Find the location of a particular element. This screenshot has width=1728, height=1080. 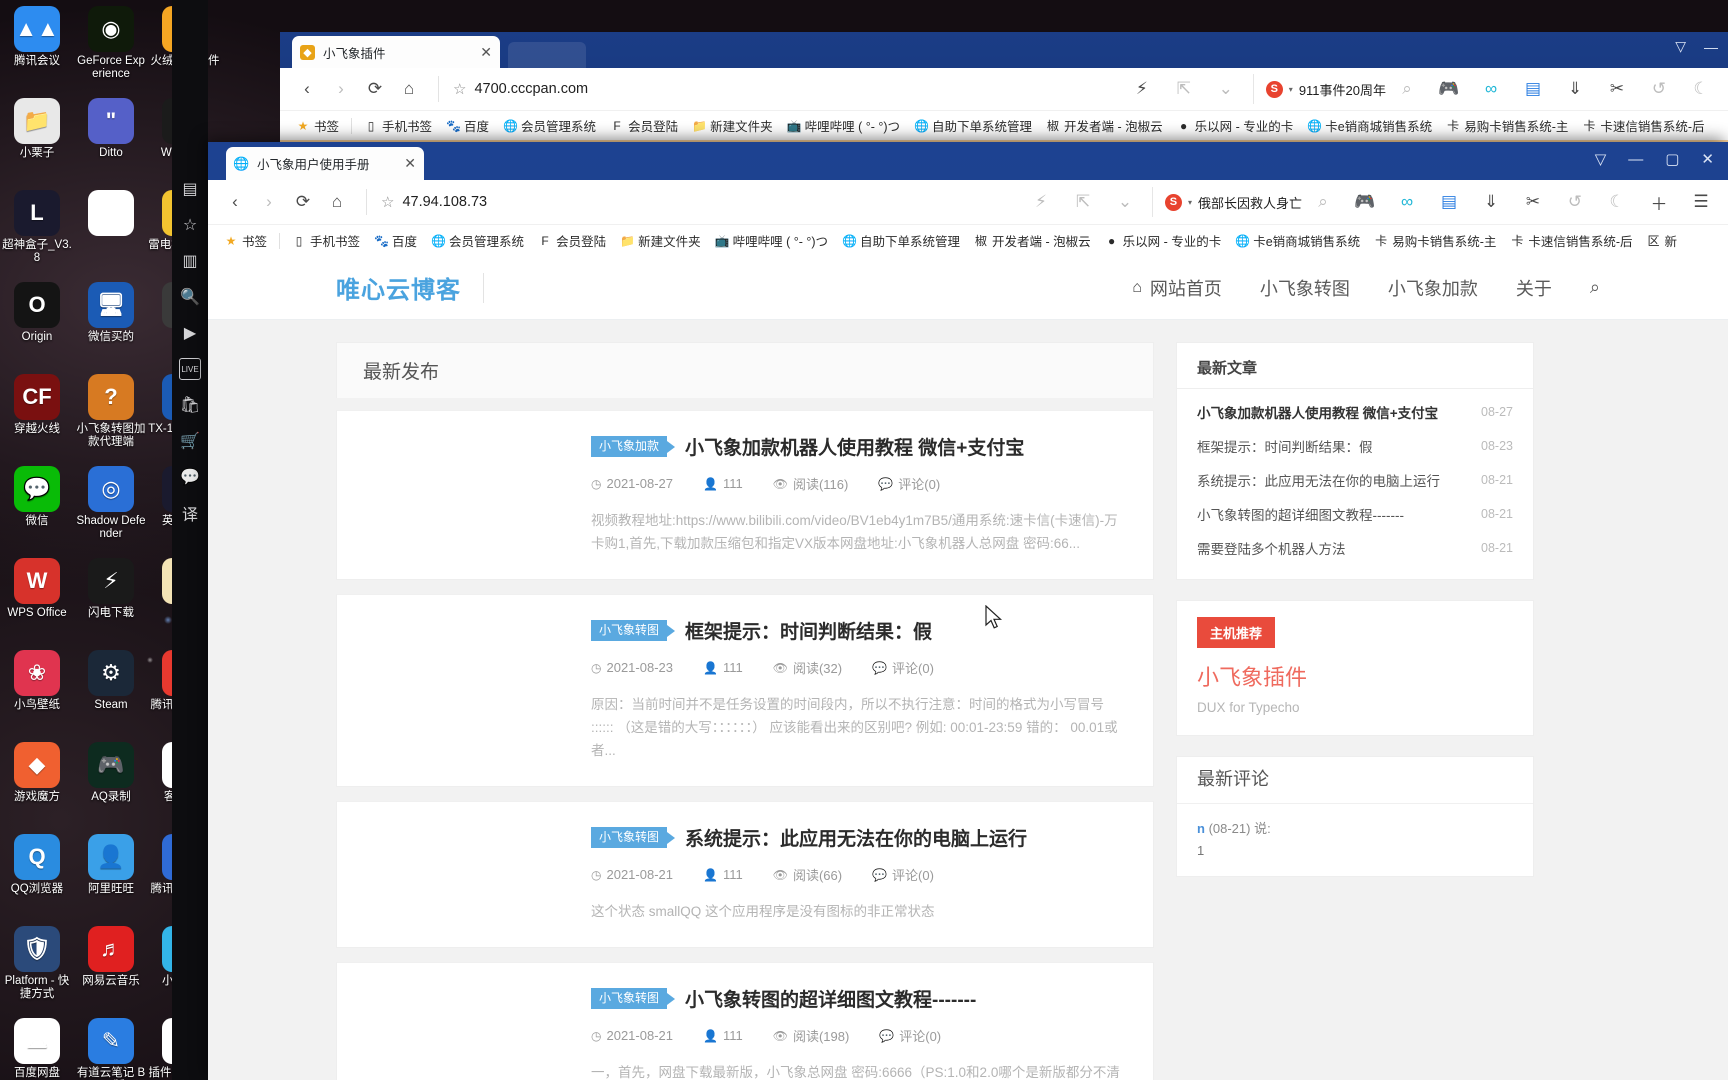

post-title: 框架提示：时间判断结果：假 is located at coordinates (808, 630).